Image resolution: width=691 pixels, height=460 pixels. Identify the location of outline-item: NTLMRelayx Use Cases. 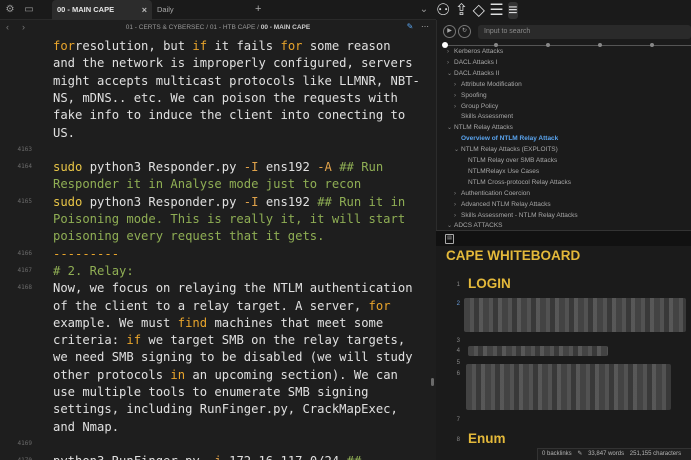
(500, 171).